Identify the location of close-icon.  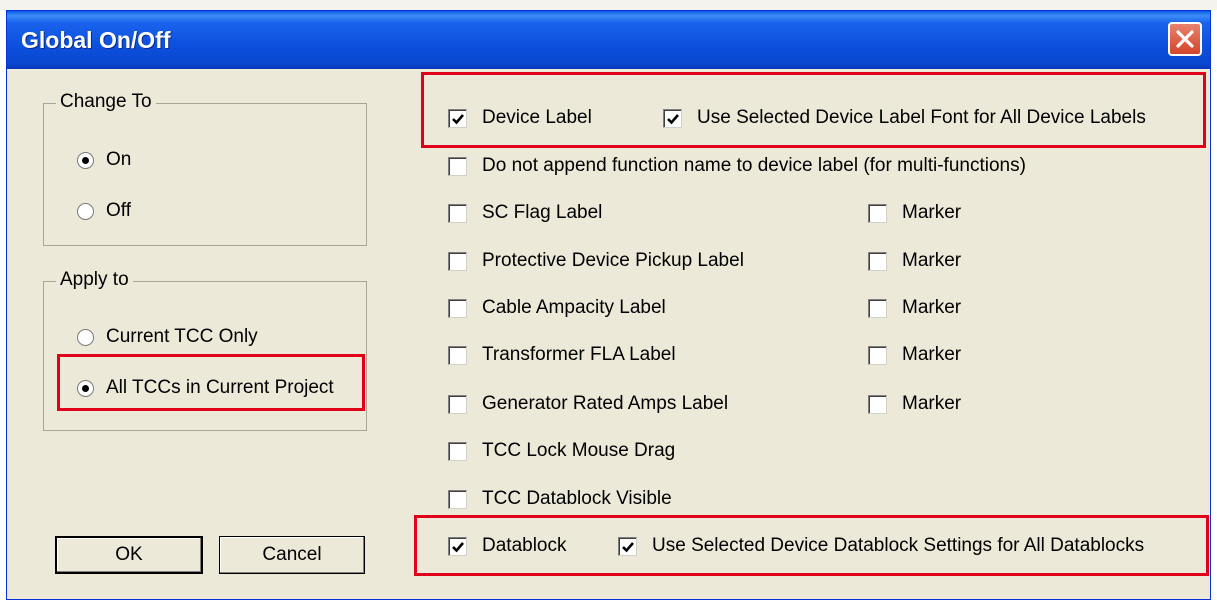
(1185, 39).